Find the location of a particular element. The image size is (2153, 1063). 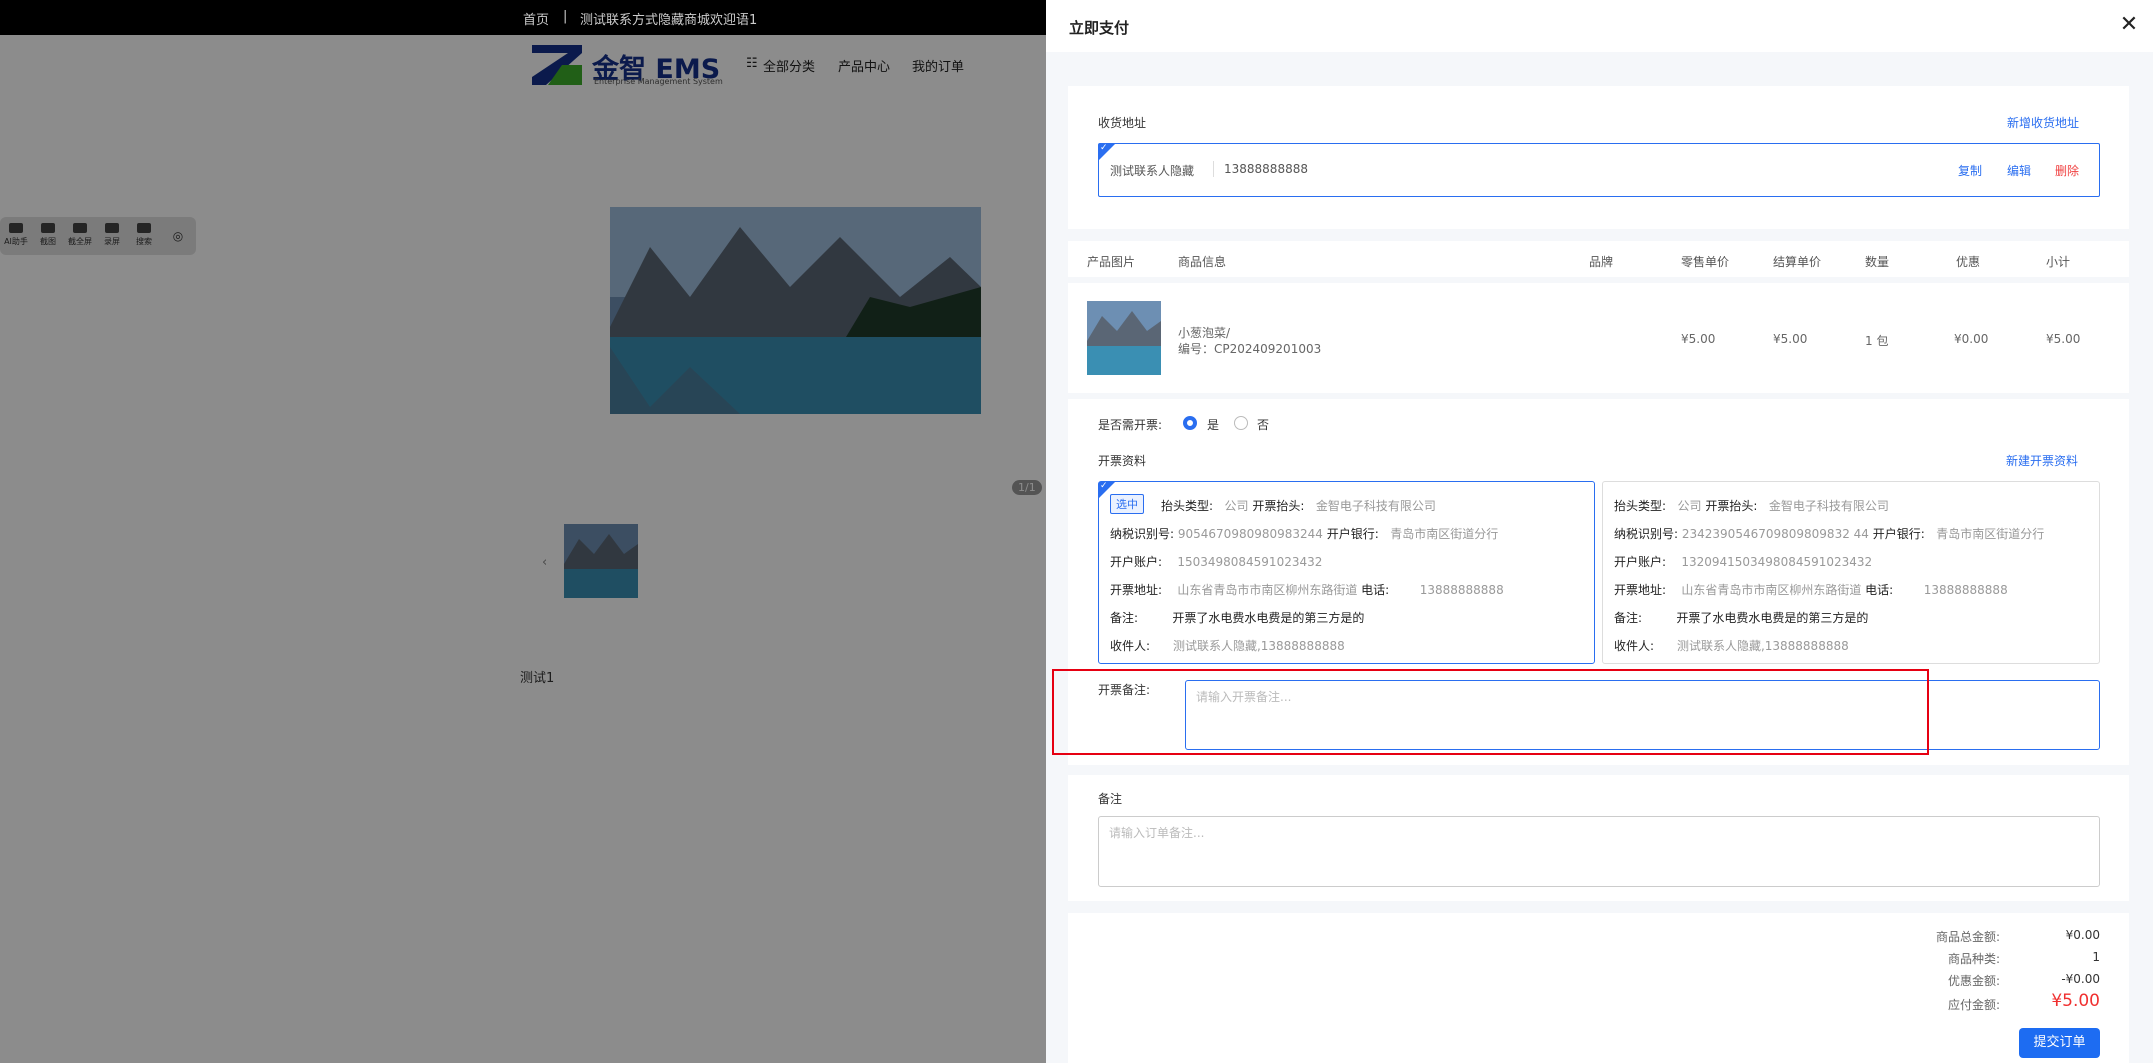

tax-value: 9054670980980983244 is located at coordinates (1250, 534).